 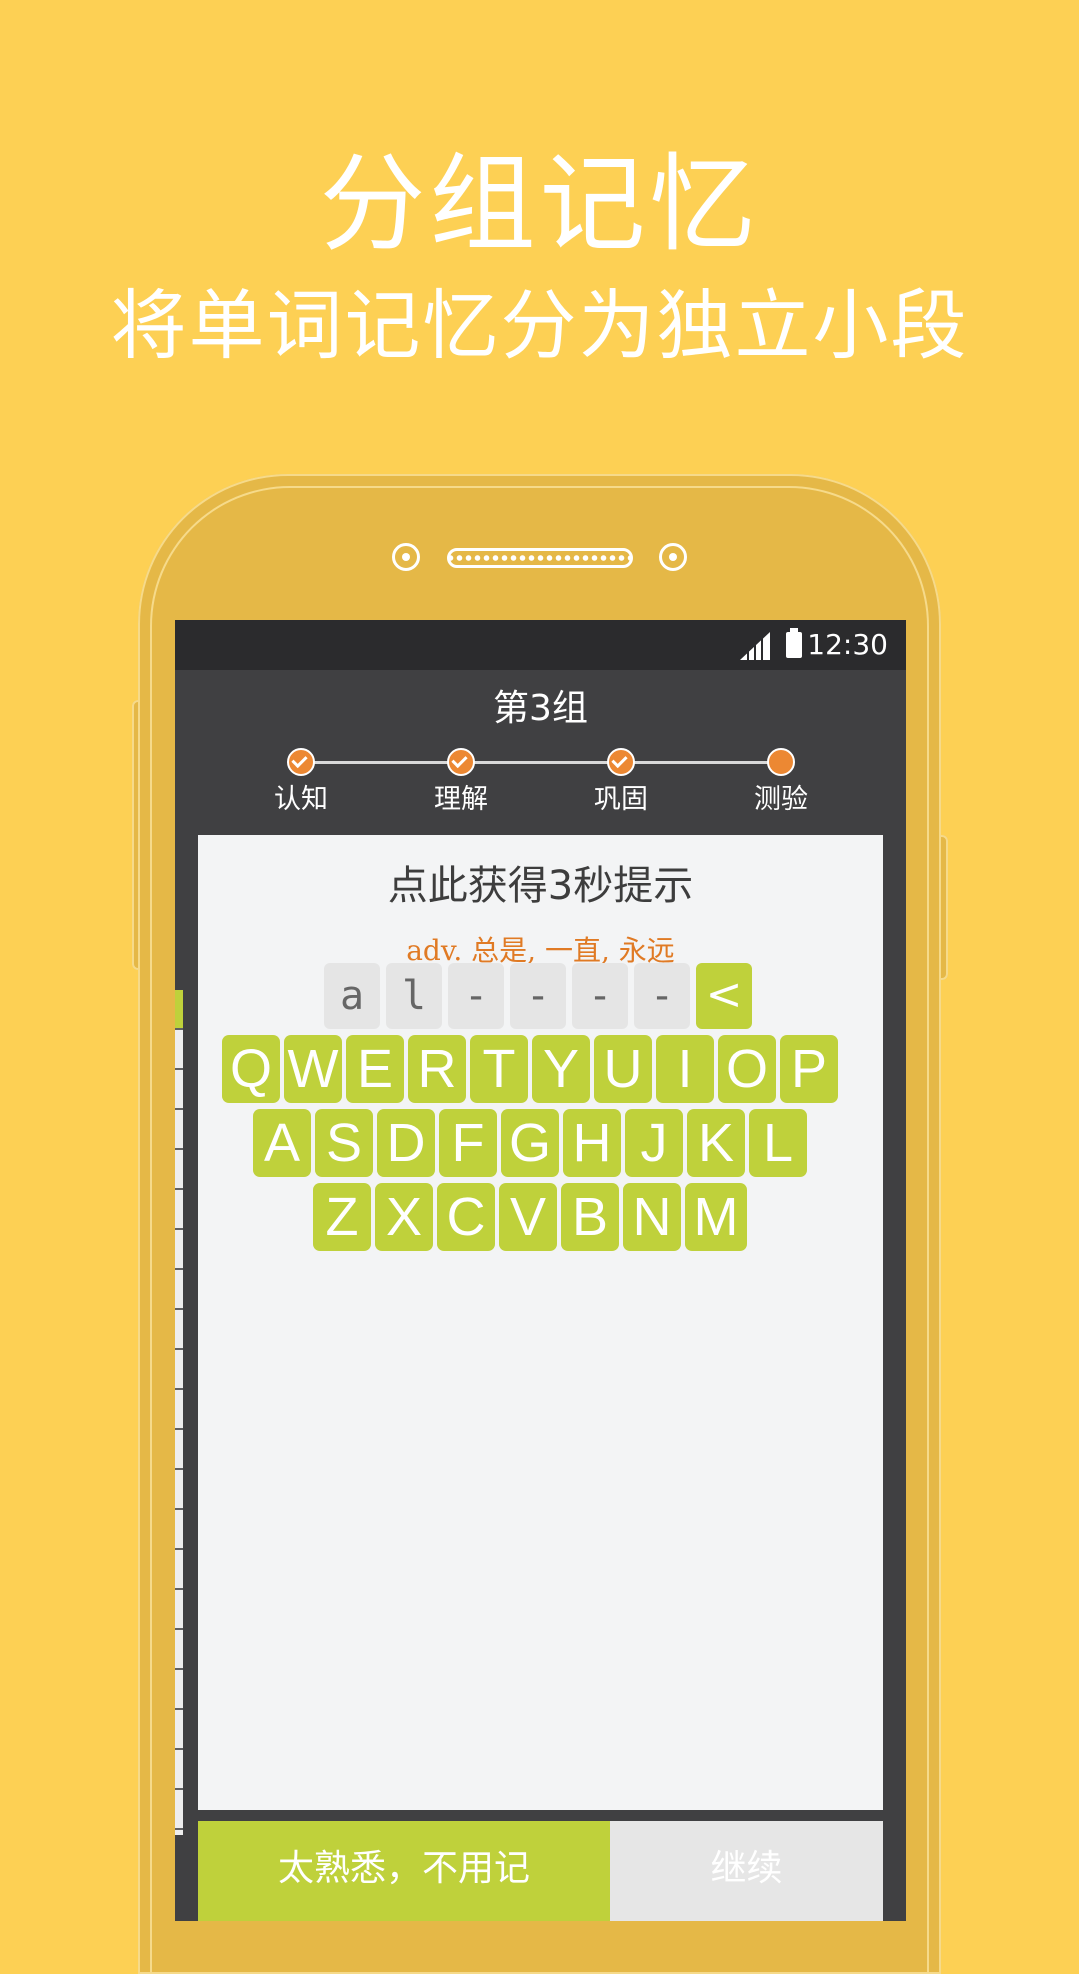 What do you see at coordinates (282, 1143) in the screenshot?
I see `key-a: A` at bounding box center [282, 1143].